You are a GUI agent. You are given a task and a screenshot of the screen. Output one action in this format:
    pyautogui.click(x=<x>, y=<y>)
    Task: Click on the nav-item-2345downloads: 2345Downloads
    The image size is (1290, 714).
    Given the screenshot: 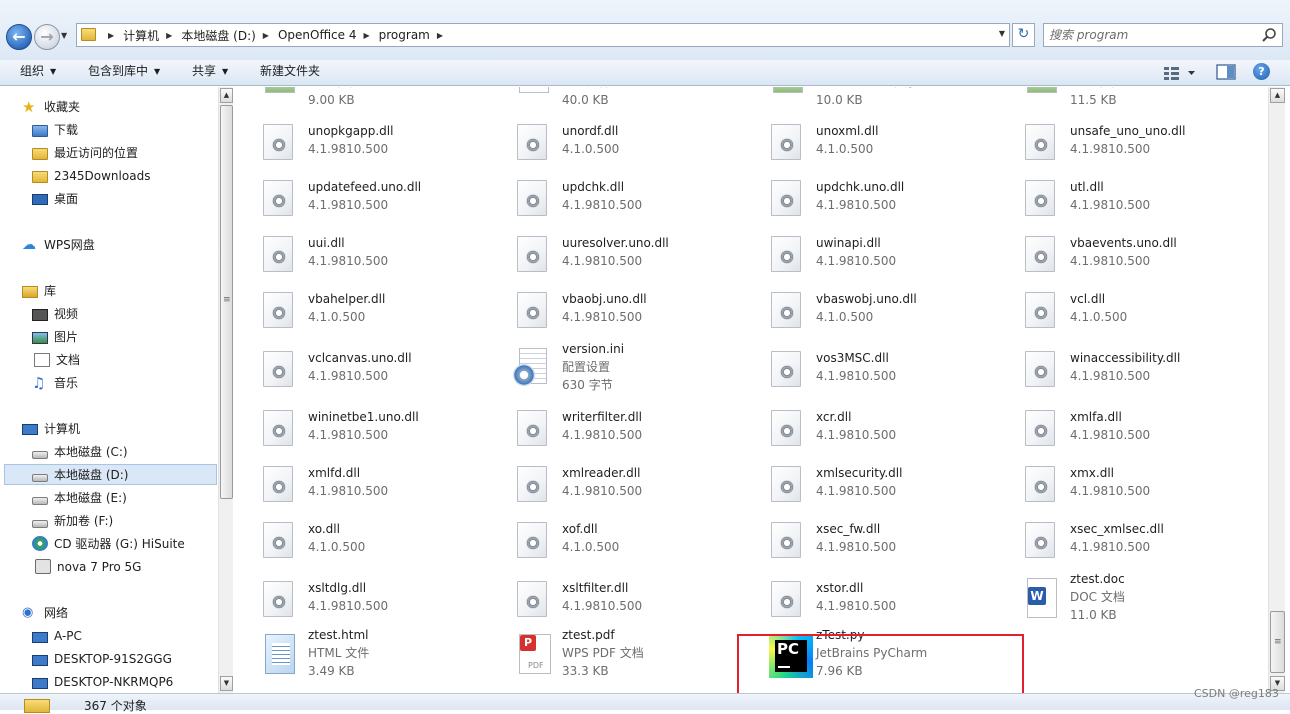 What is the action you would take?
    pyautogui.click(x=91, y=175)
    